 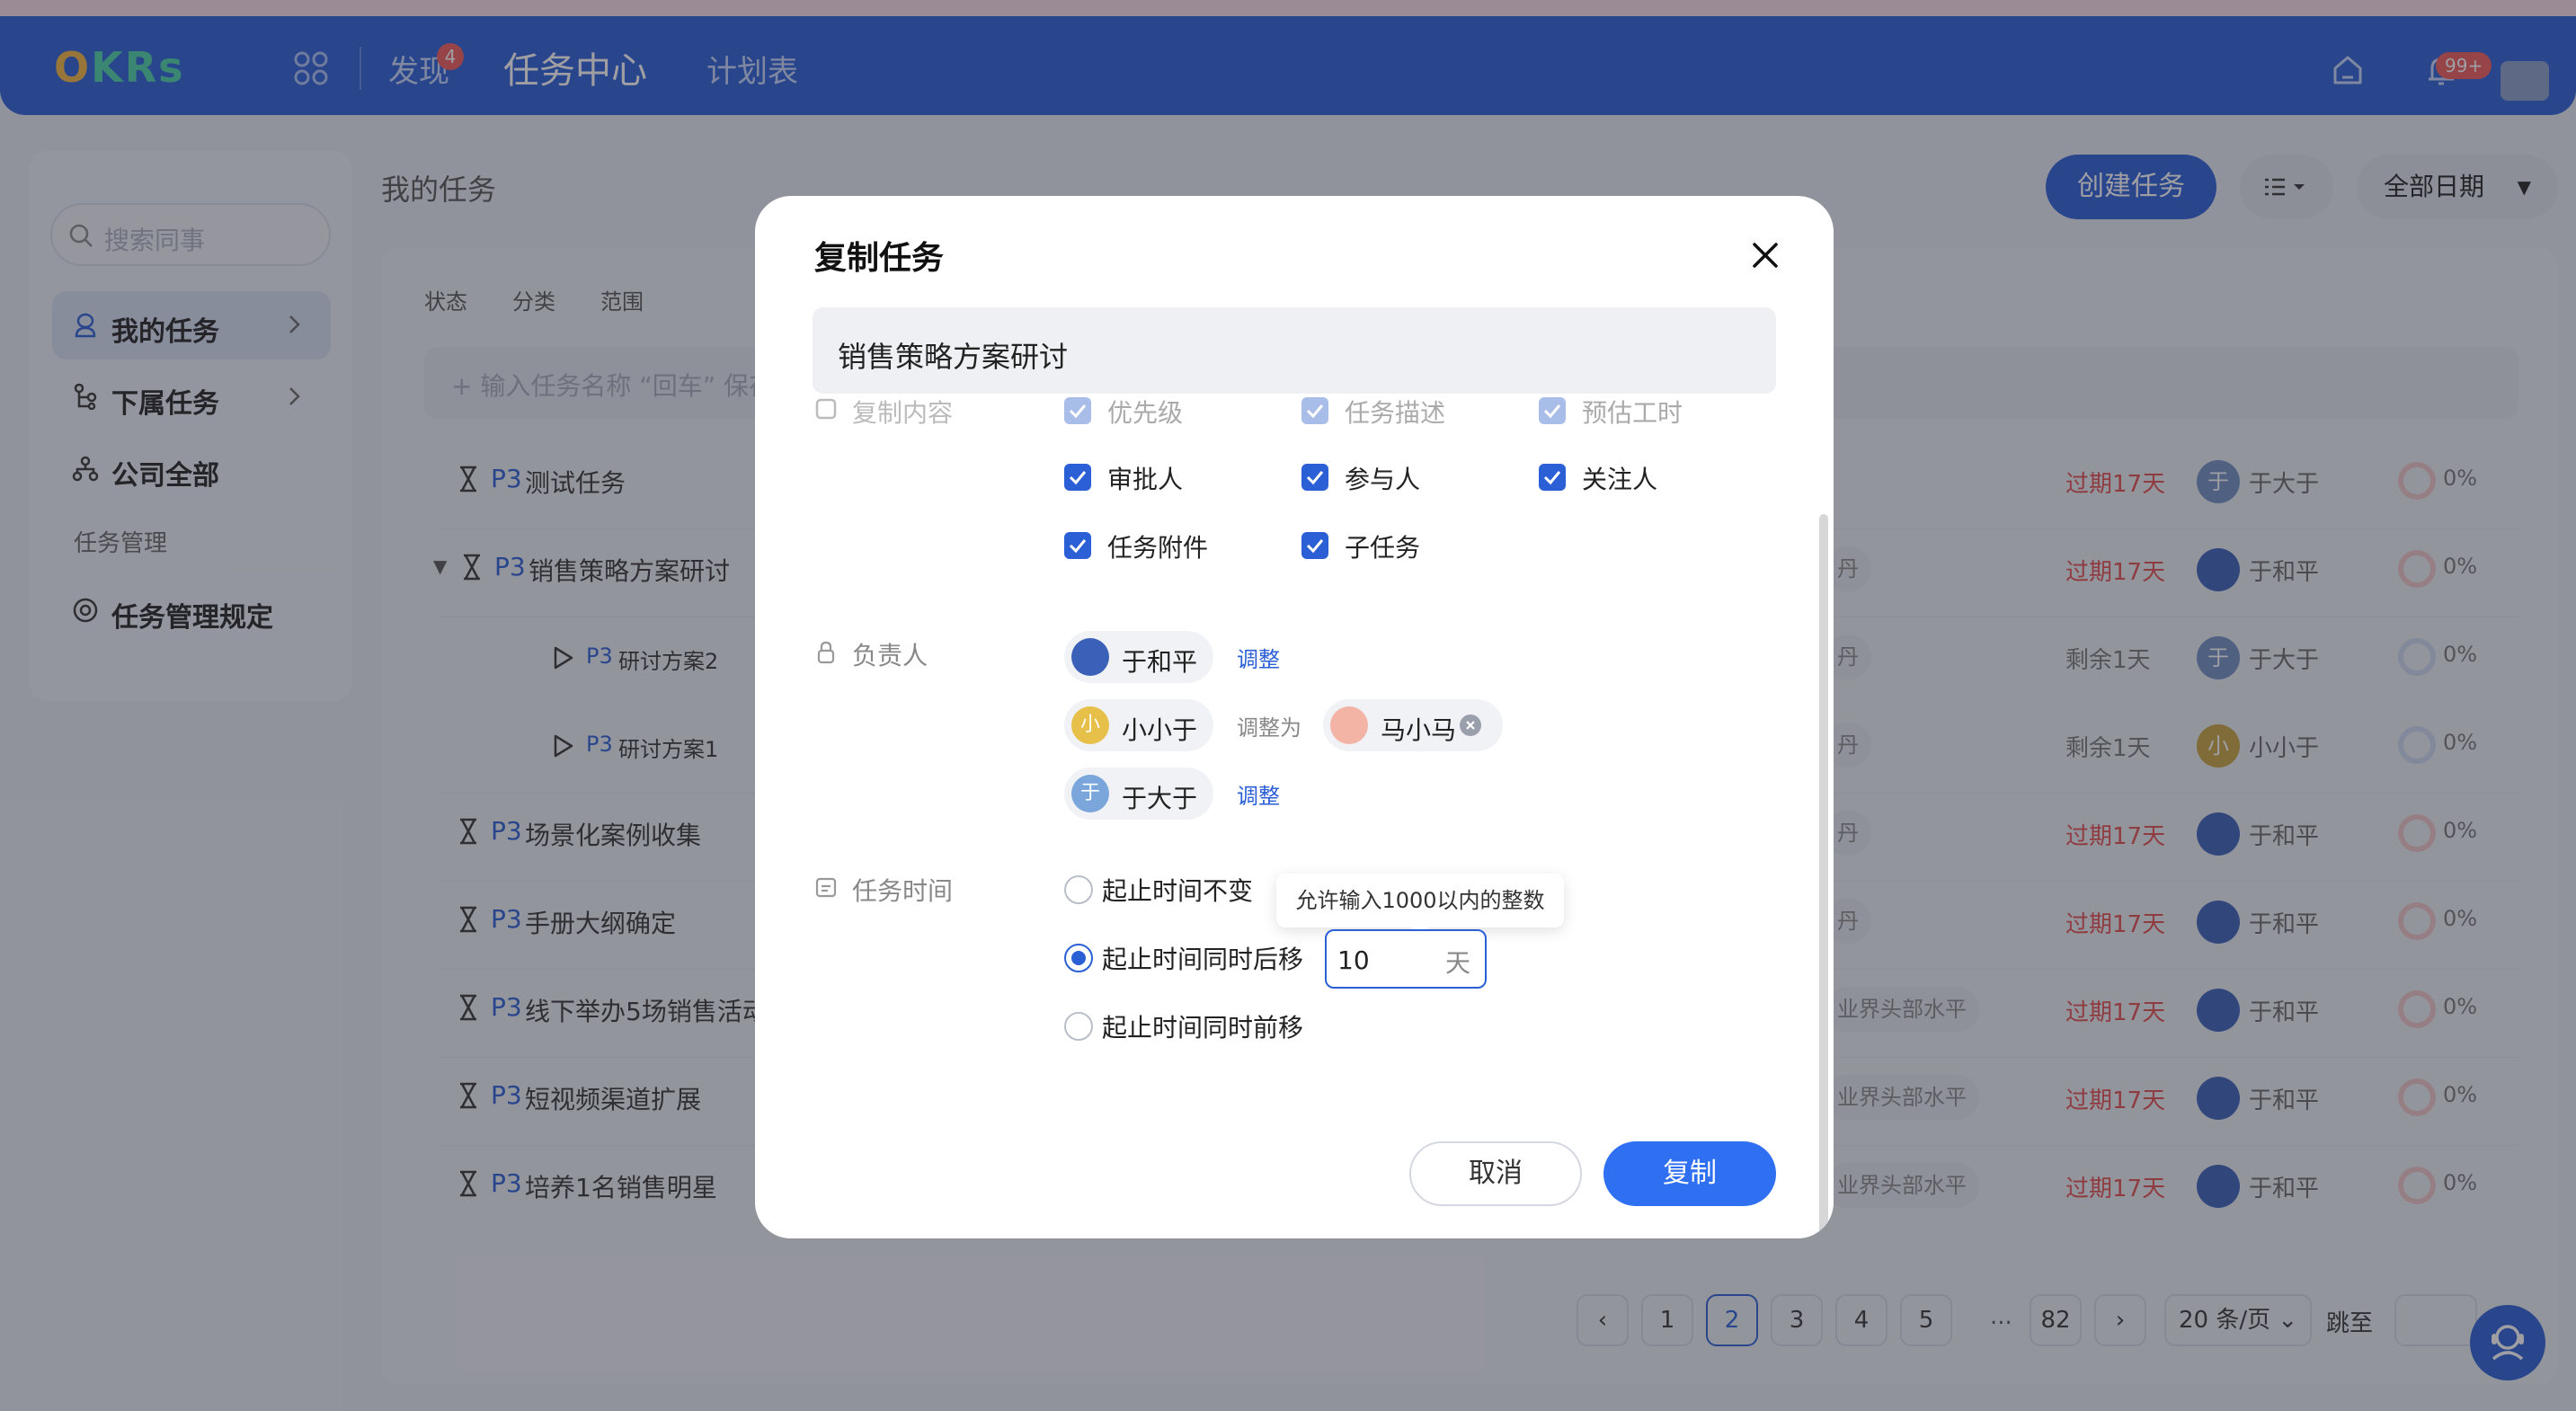 What do you see at coordinates (1160, 798) in the screenshot?
I see `assignee-name: 于大于` at bounding box center [1160, 798].